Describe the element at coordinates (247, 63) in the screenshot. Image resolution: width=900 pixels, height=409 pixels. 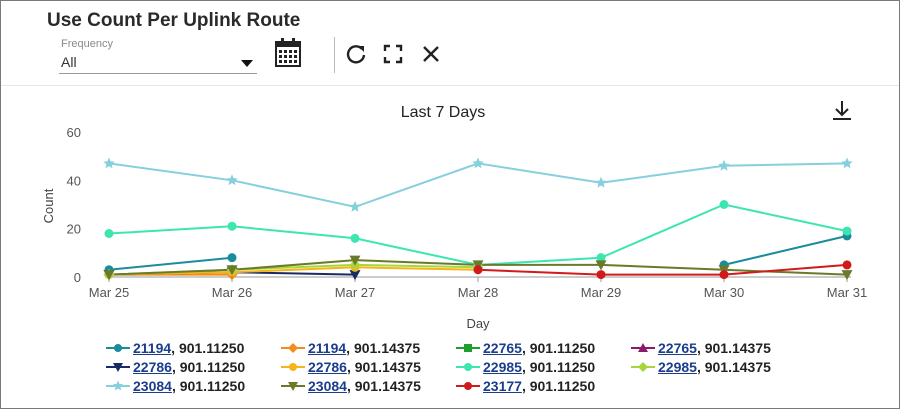
I see `chevron-down-icon` at that location.